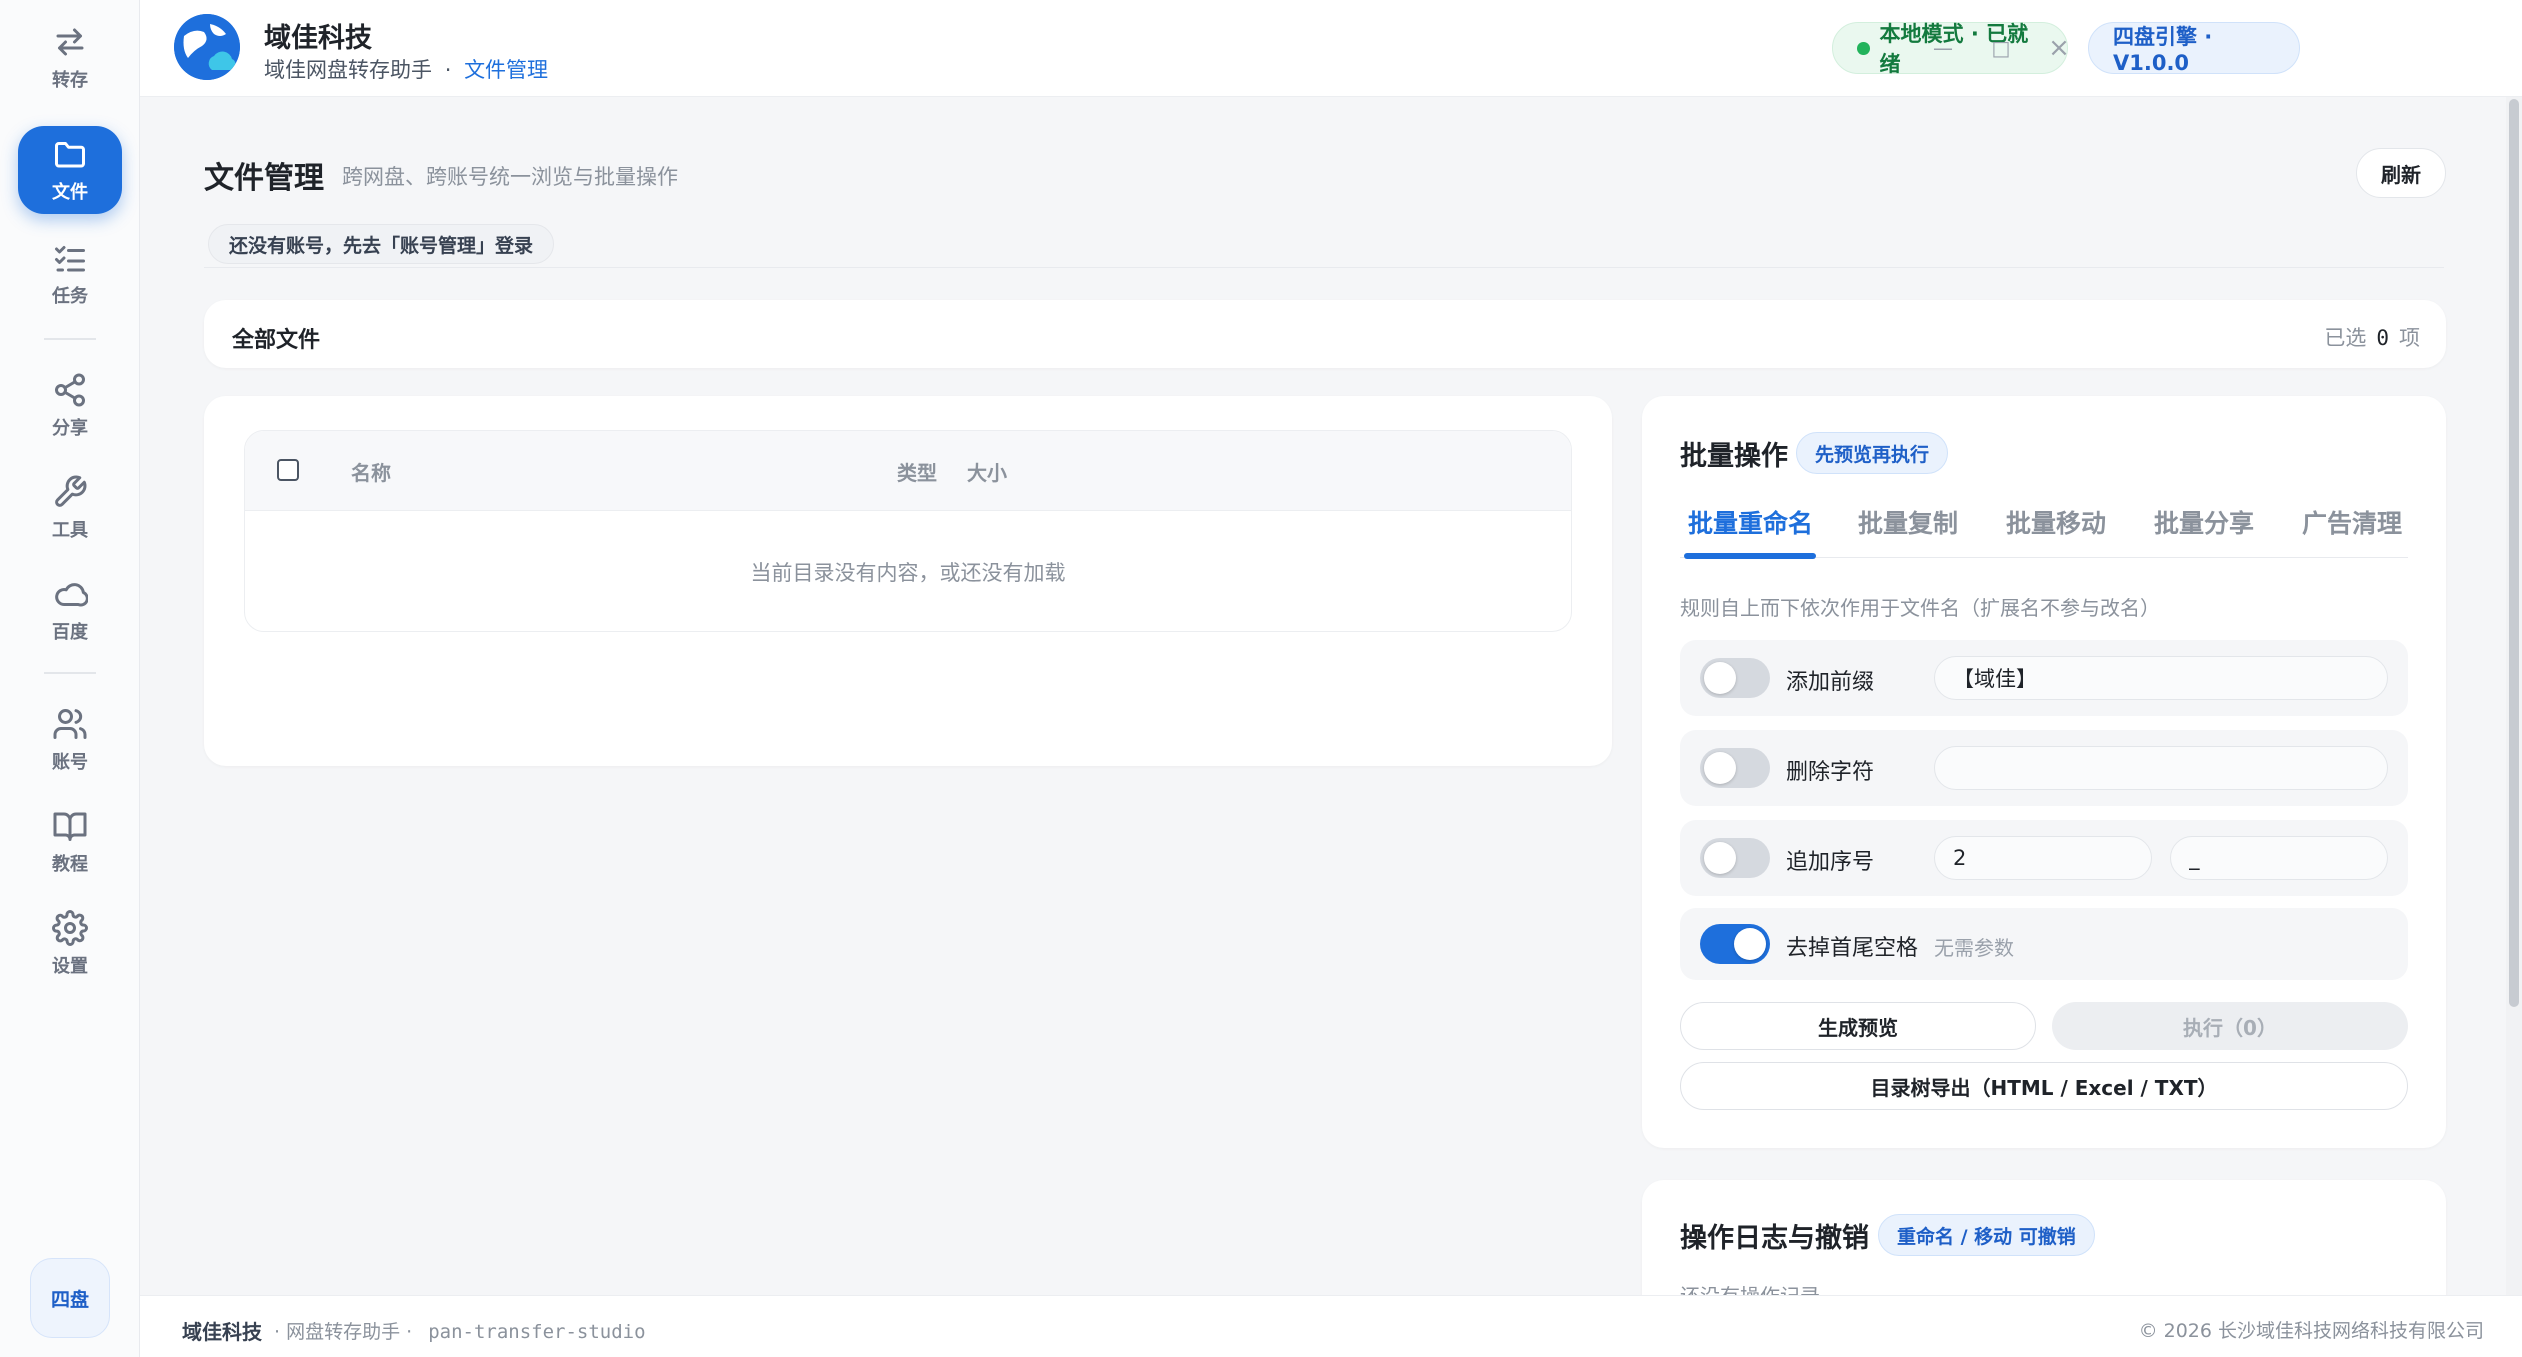 This screenshot has height=1357, width=2522. I want to click on tab-batch-share: 批量分享, so click(2204, 522).